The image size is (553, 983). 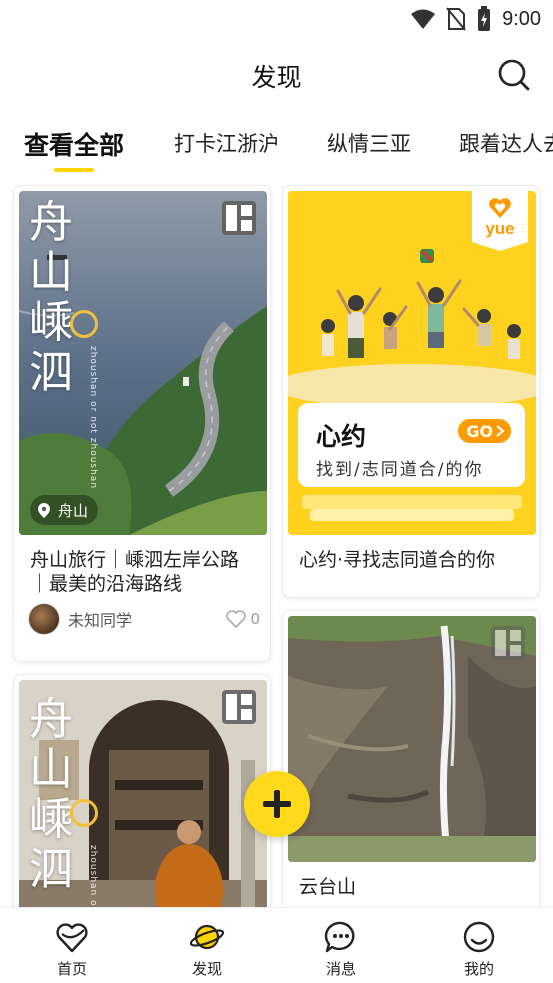 What do you see at coordinates (206, 969) in the screenshot?
I see `nav-label-discover: 发现` at bounding box center [206, 969].